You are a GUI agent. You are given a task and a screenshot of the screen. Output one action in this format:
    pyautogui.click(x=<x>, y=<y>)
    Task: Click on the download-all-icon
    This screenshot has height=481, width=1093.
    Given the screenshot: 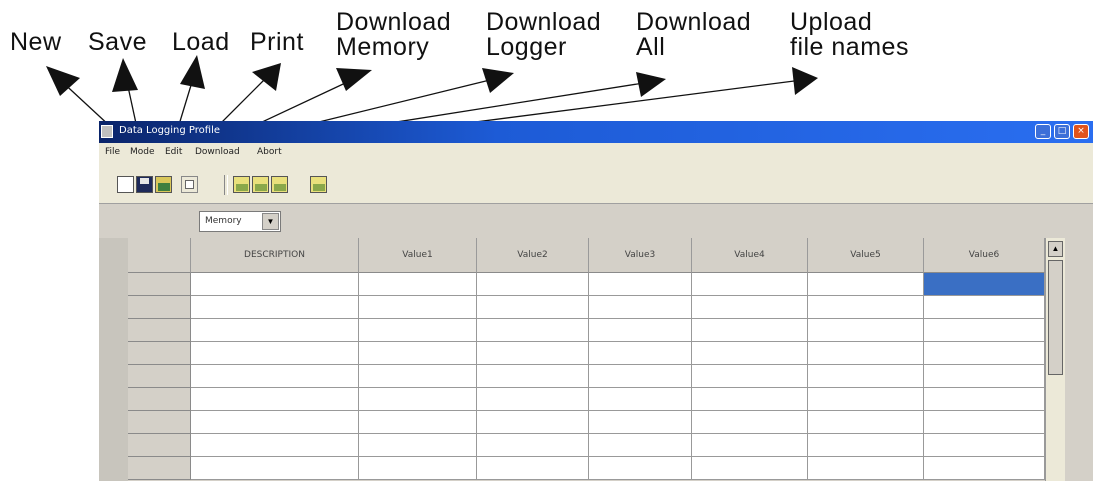 What is the action you would take?
    pyautogui.click(x=279, y=184)
    